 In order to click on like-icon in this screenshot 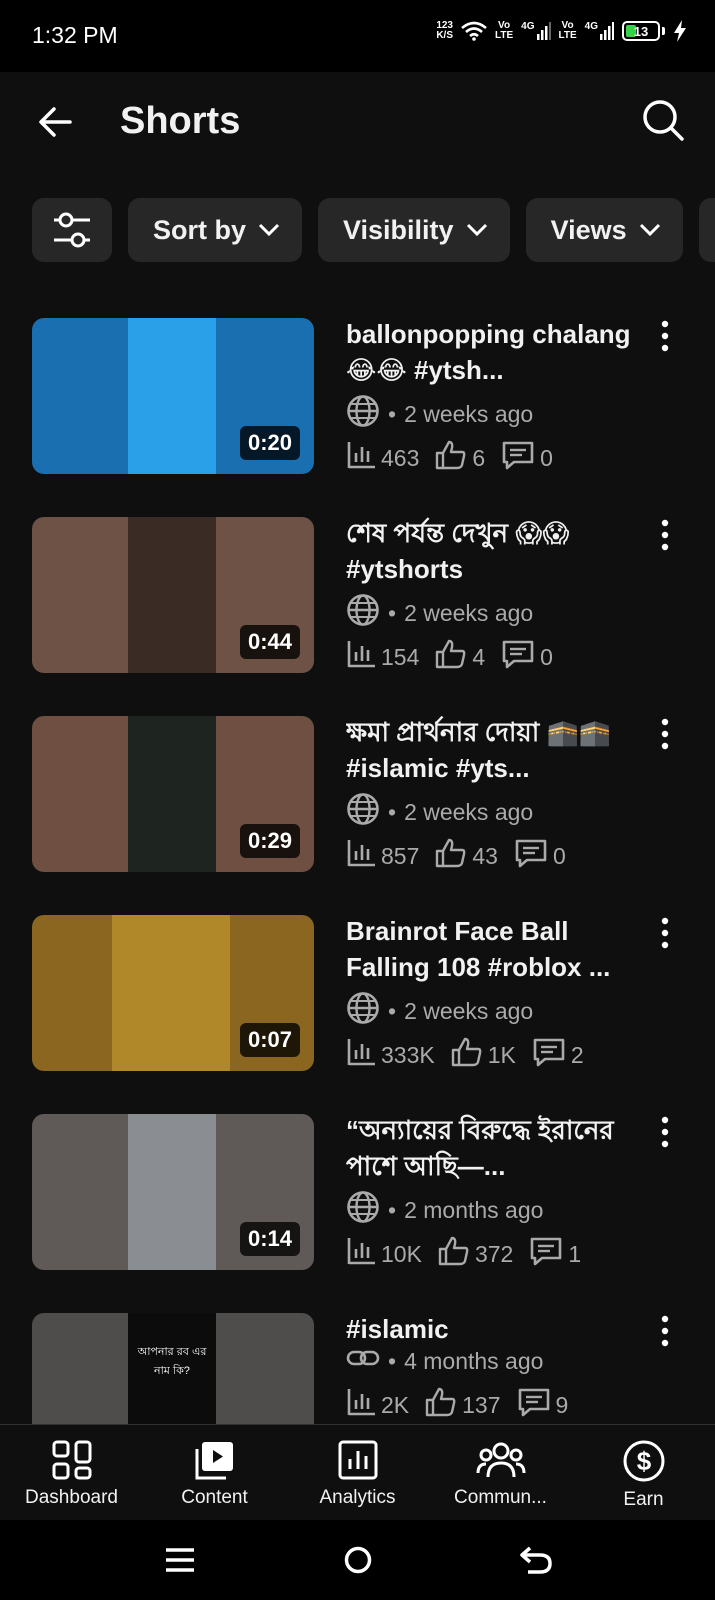, I will do `click(454, 1254)`.